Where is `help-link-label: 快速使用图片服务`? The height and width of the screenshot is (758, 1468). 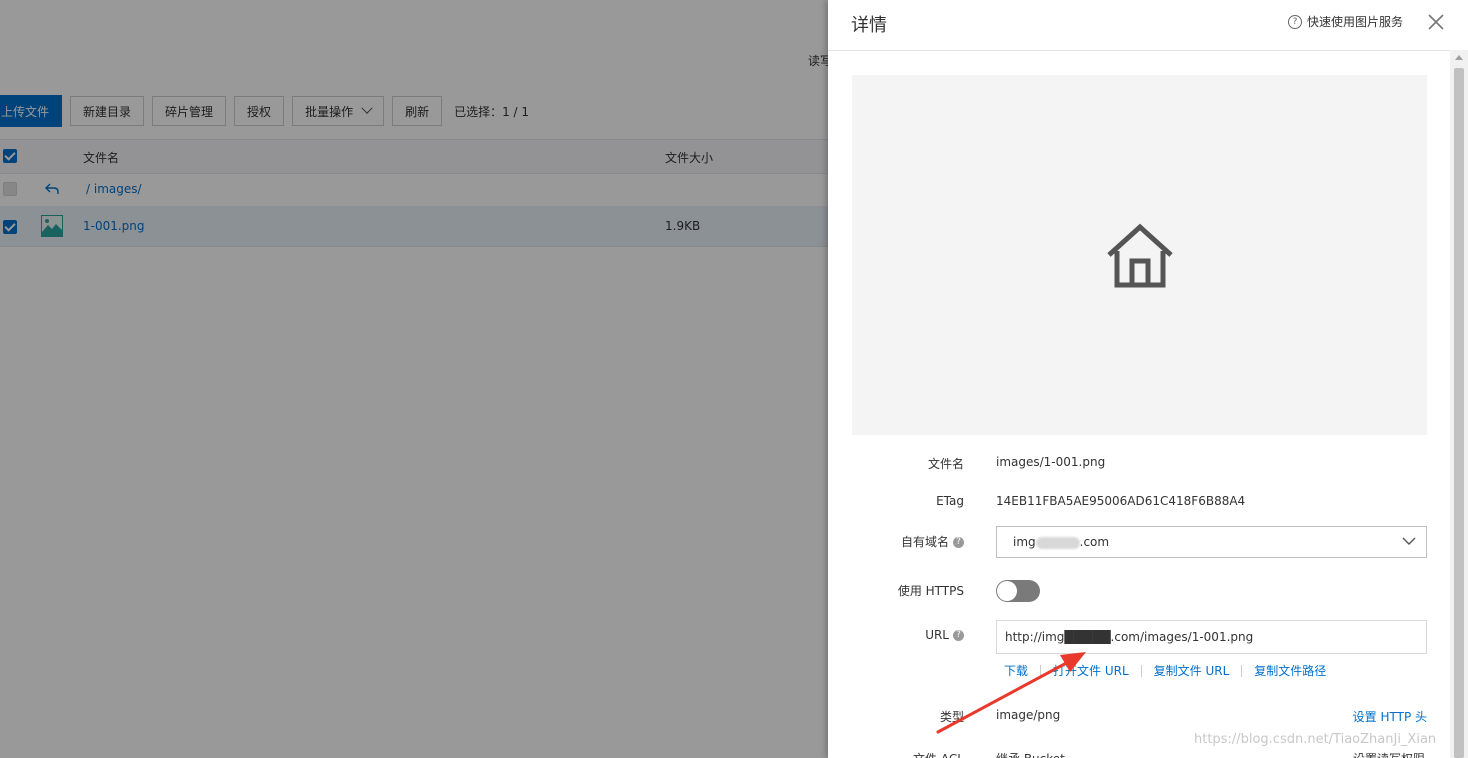
help-link-label: 快速使用图片服务 is located at coordinates (1355, 22).